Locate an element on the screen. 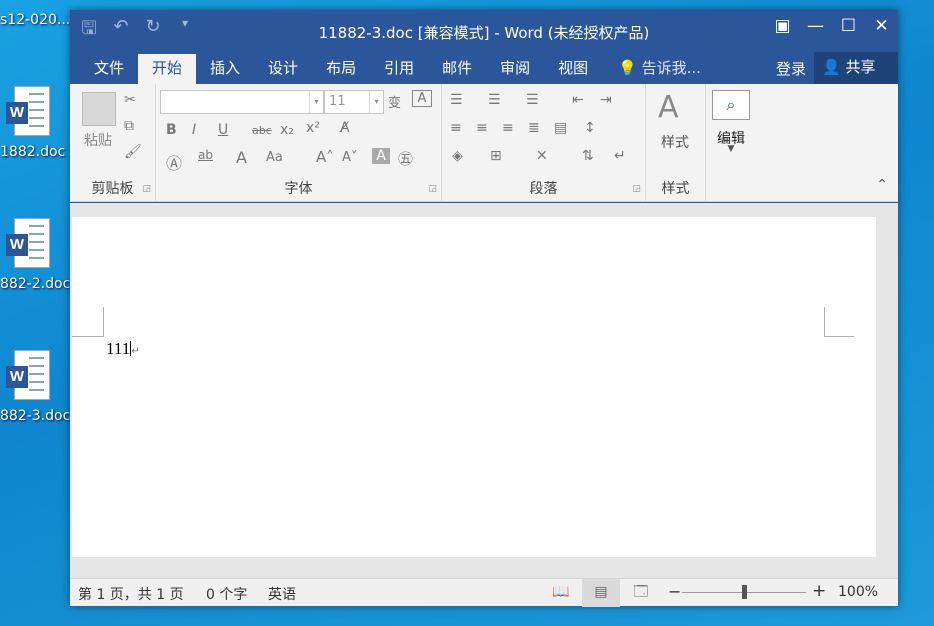 This screenshot has width=934, height=626. read-mode-icon: 📖 is located at coordinates (561, 593).